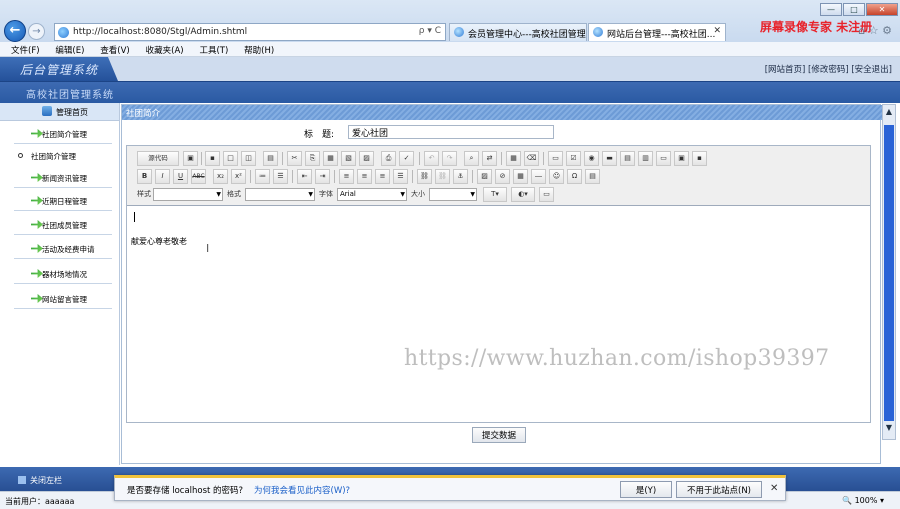 The width and height of the screenshot is (900, 509). I want to click on text-color-icon: T▾, so click(495, 194).